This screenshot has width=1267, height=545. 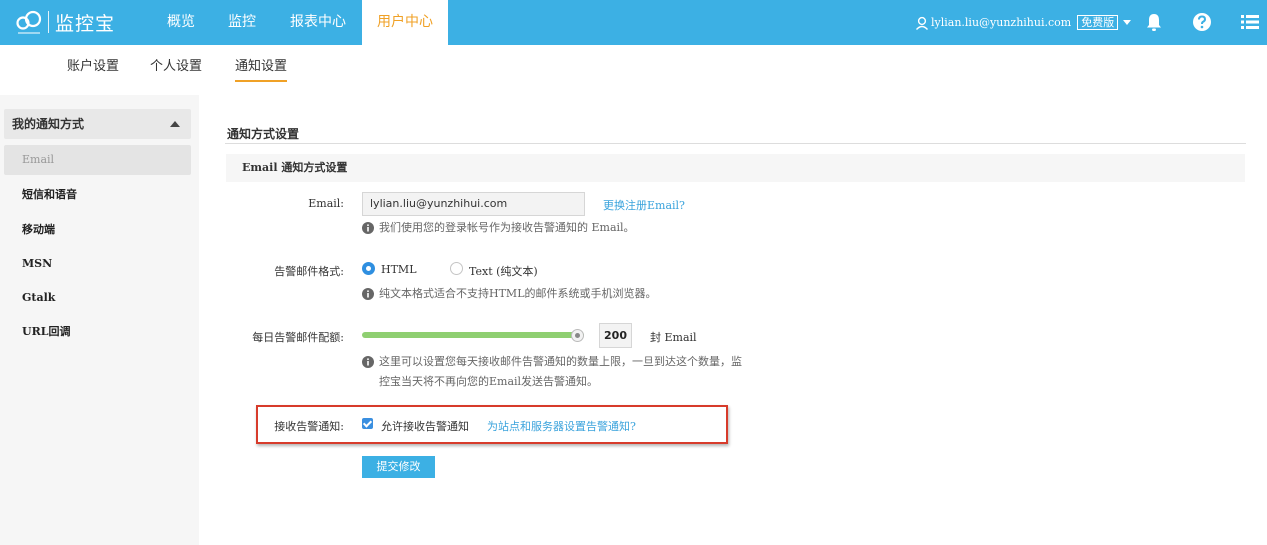 I want to click on sidebar-header-label: 我的通知方式, so click(x=48, y=124).